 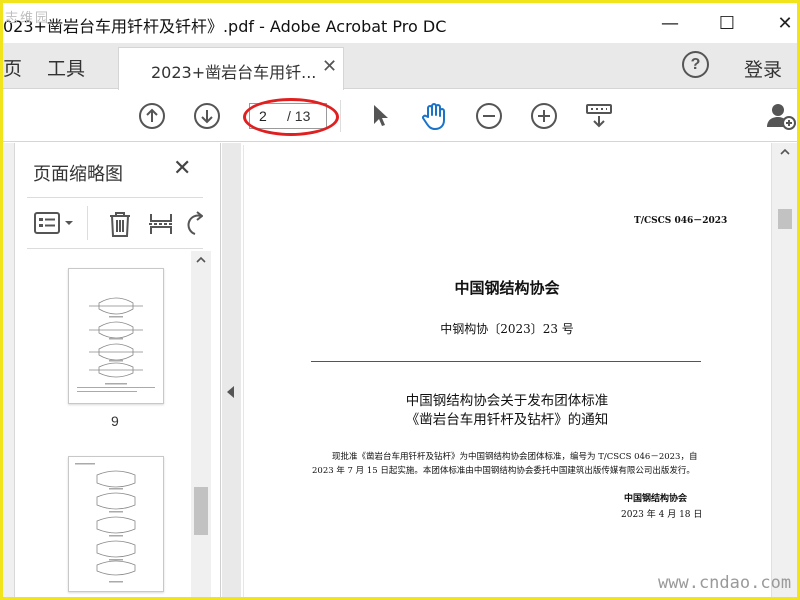 I want to click on toolbar-divider, so click(x=340, y=116).